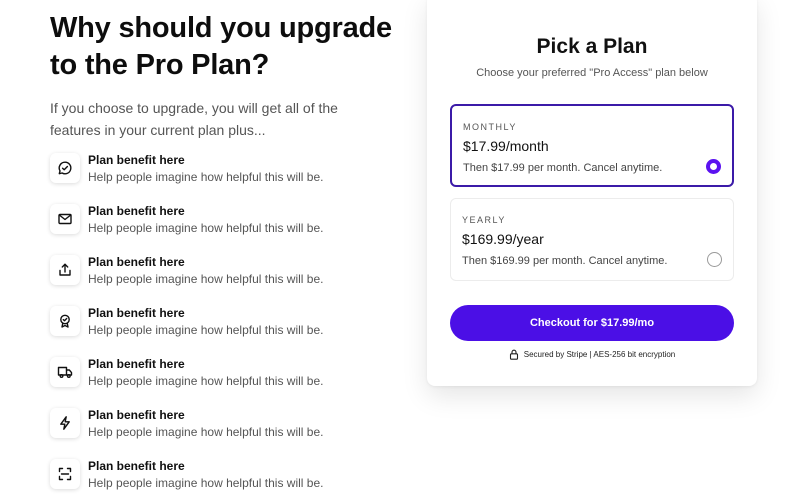 This screenshot has height=500, width=800. Describe the element at coordinates (565, 261) in the screenshot. I see `plan-option-note: Then $169.99 per month. Cancel anytime.` at that location.